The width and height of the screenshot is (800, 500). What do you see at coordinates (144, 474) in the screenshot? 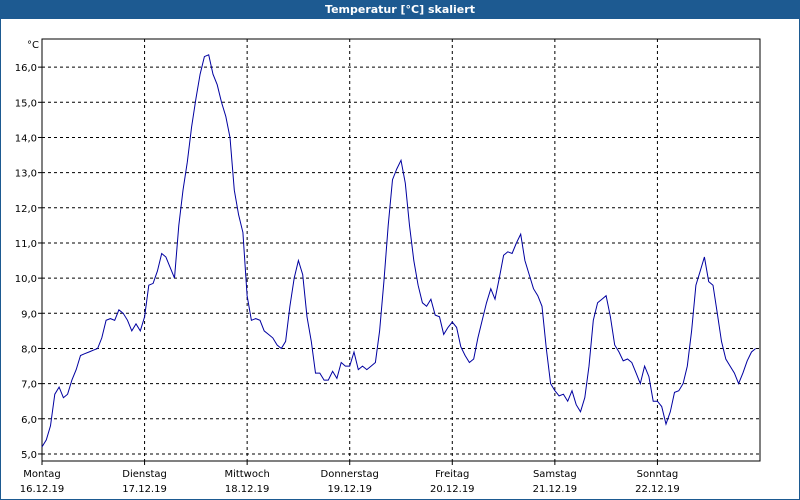
I see `x-tick-day-label: Dienstag` at bounding box center [144, 474].